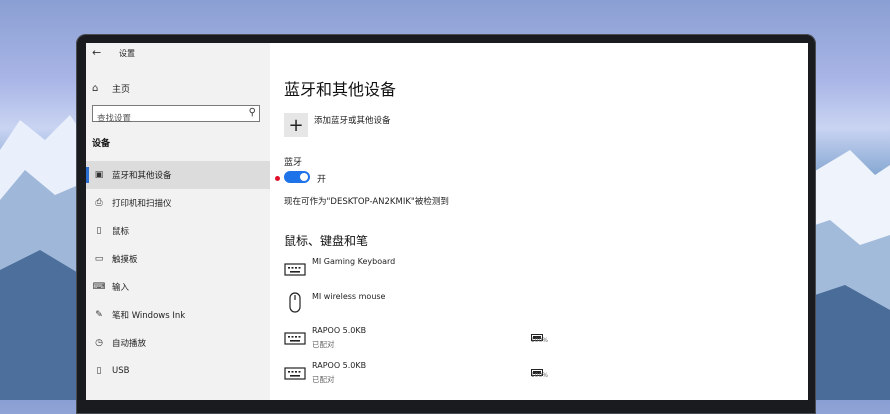  What do you see at coordinates (121, 232) in the screenshot?
I see `sidebar-item-label: 鼠标` at bounding box center [121, 232].